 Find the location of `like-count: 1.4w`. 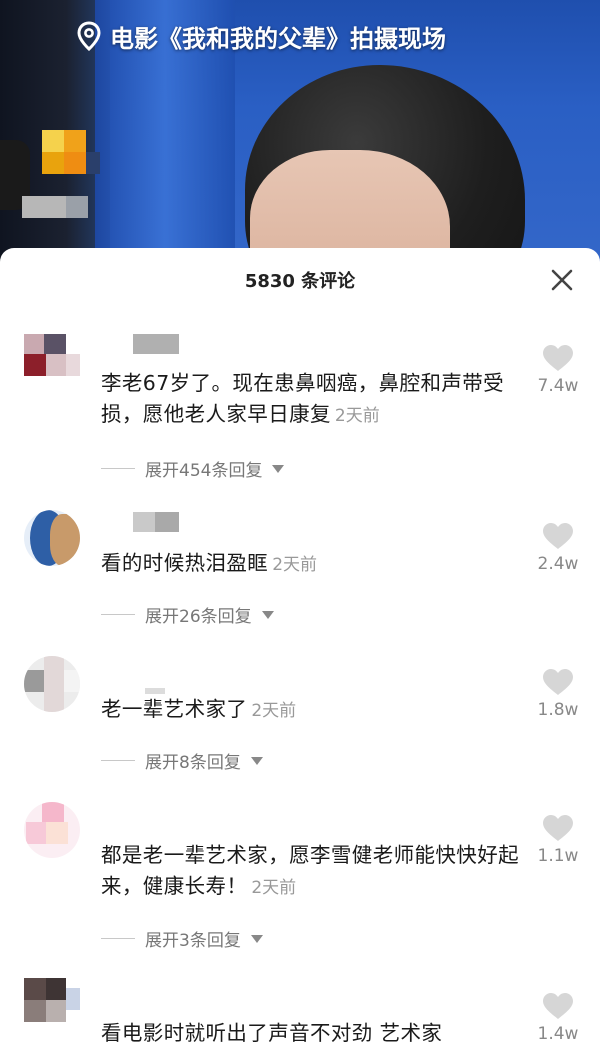

like-count: 1.4w is located at coordinates (558, 1034).